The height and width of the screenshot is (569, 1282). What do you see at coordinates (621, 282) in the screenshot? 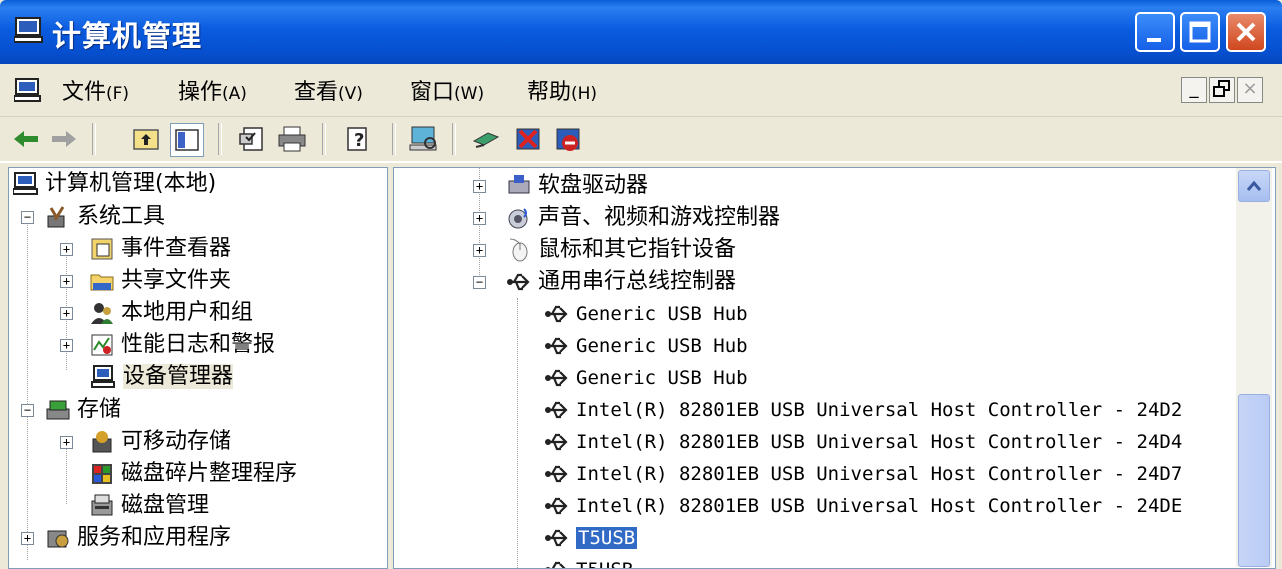
I see `device-category-usb: 通用串行总线控制器` at bounding box center [621, 282].